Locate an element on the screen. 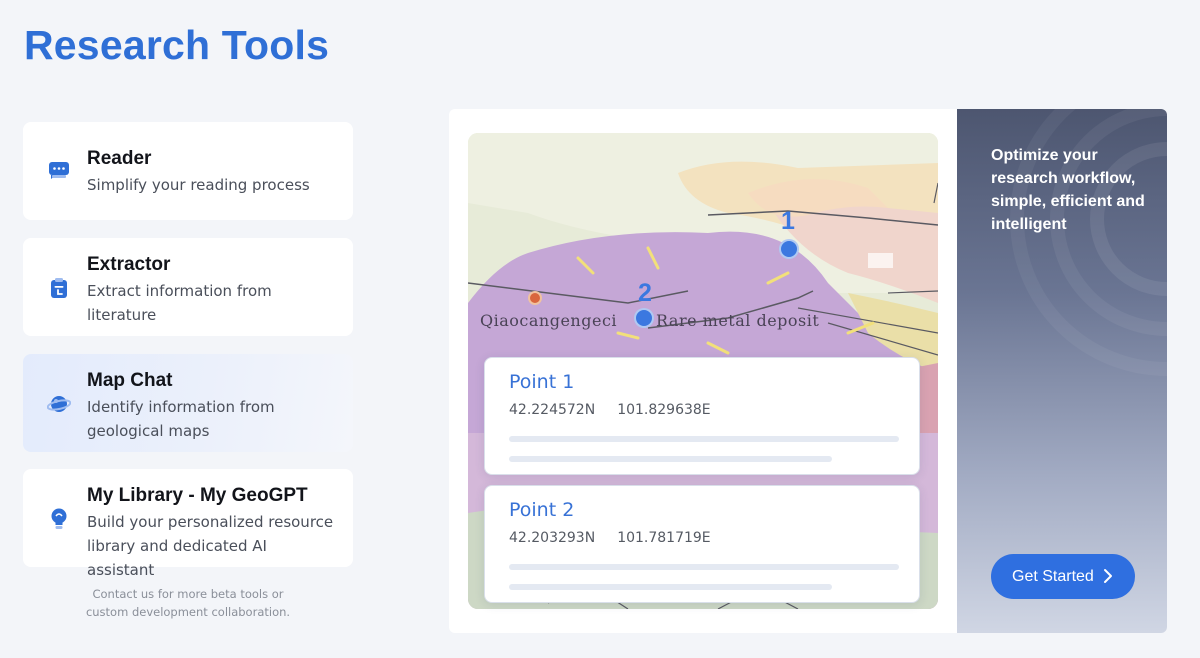  point-card-2: Point 2 42.203293N 101.781719E is located at coordinates (702, 544).